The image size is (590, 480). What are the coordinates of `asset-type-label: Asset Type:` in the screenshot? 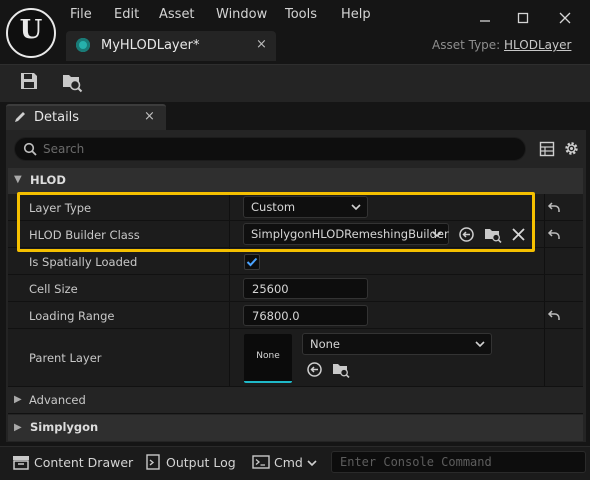 It's located at (466, 45).